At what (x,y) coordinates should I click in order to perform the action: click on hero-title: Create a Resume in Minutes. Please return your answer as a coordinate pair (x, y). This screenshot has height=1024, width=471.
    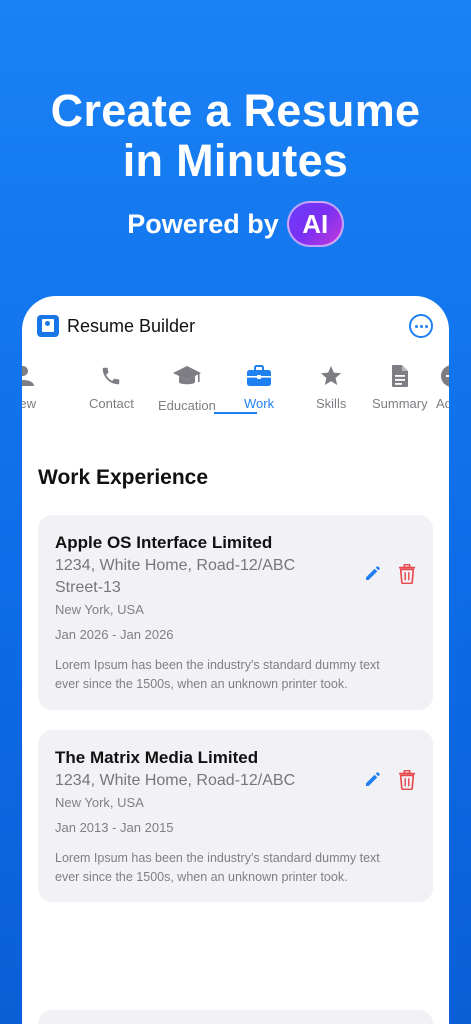
    Looking at the image, I should click on (235, 136).